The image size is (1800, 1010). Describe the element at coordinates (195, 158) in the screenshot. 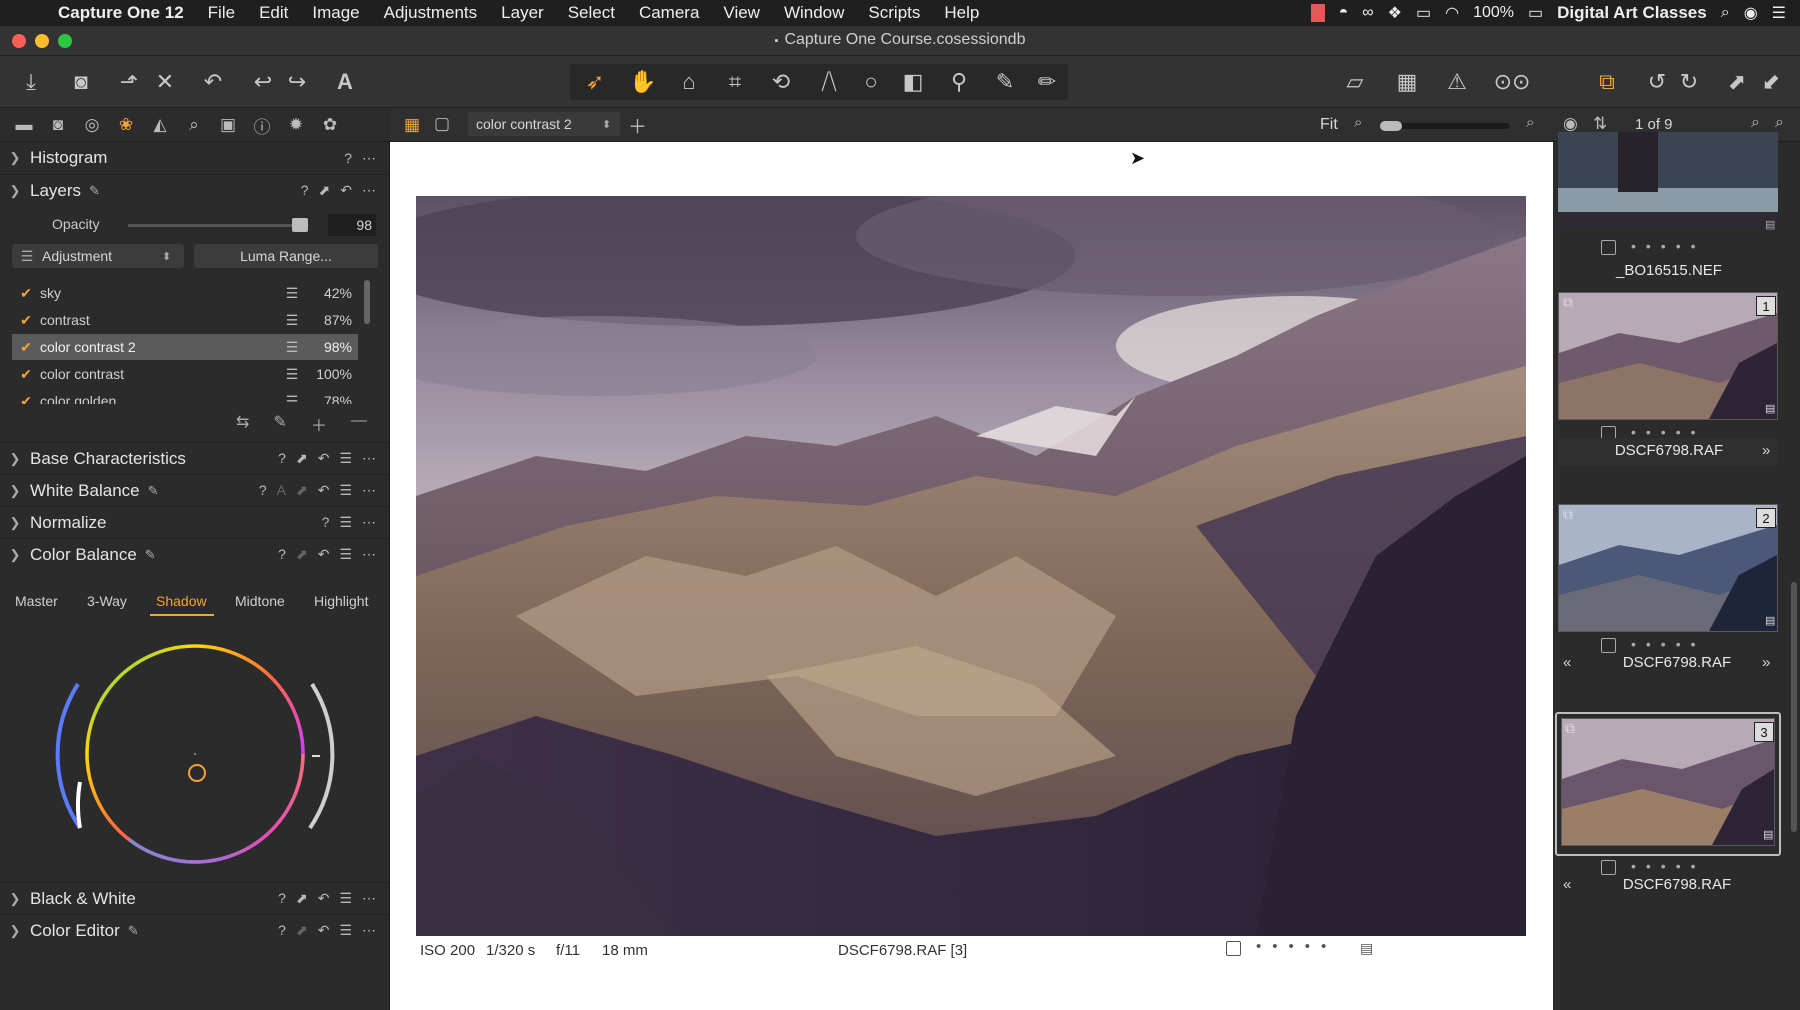

I see `histogram-header: ❯ Histogram ? ⋯` at that location.